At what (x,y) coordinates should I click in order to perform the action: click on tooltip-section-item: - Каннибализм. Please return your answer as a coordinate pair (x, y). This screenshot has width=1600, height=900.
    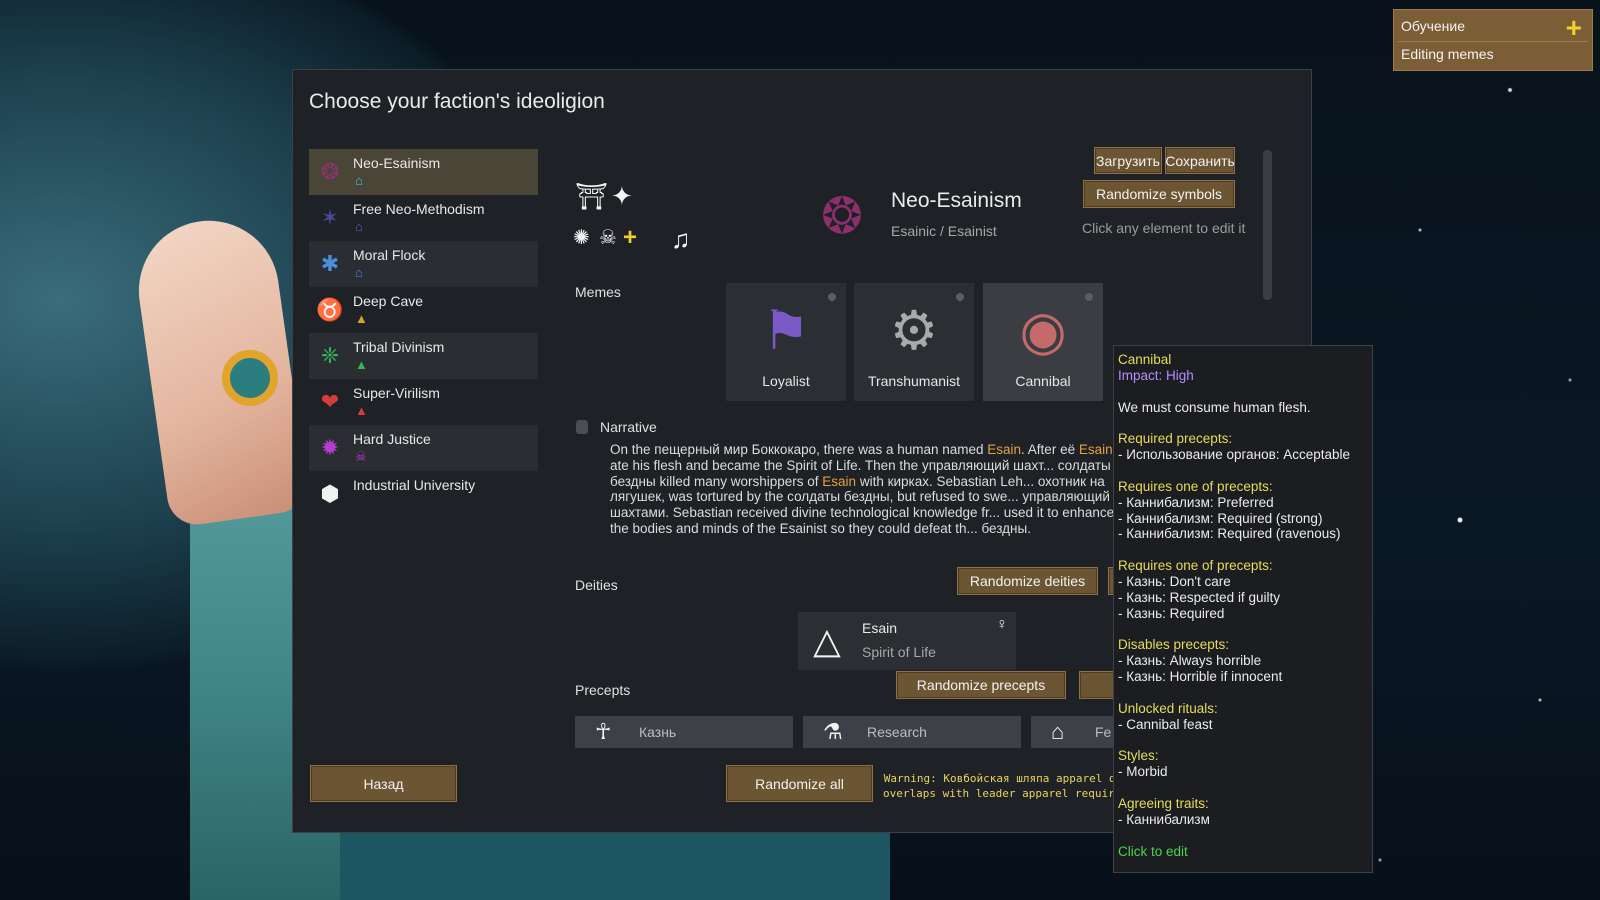
    Looking at the image, I should click on (1164, 819).